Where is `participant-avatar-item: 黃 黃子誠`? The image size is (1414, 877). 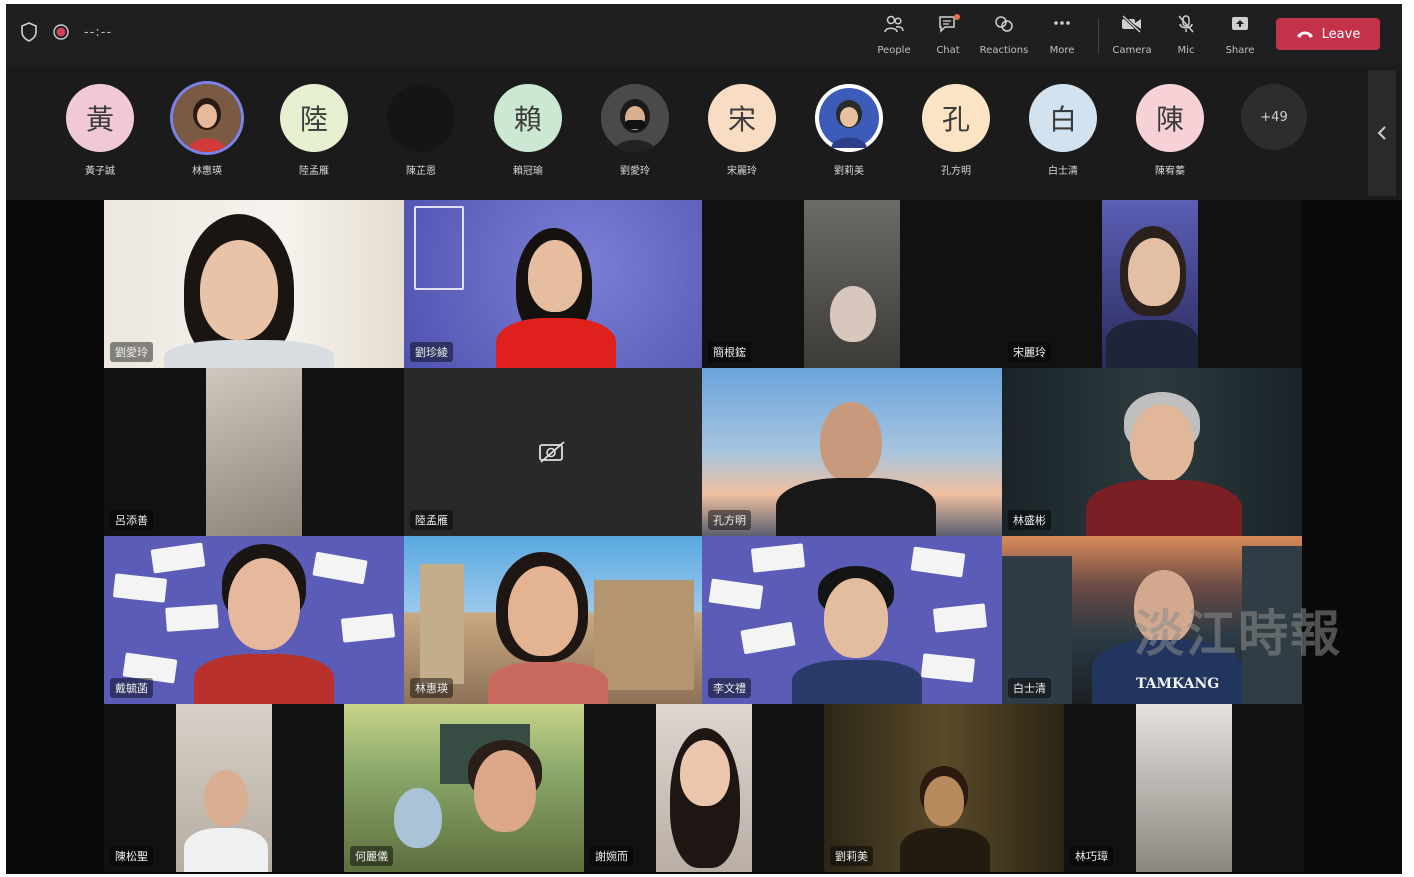
participant-avatar-item: 黃 黃子誠 is located at coordinates (100, 130).